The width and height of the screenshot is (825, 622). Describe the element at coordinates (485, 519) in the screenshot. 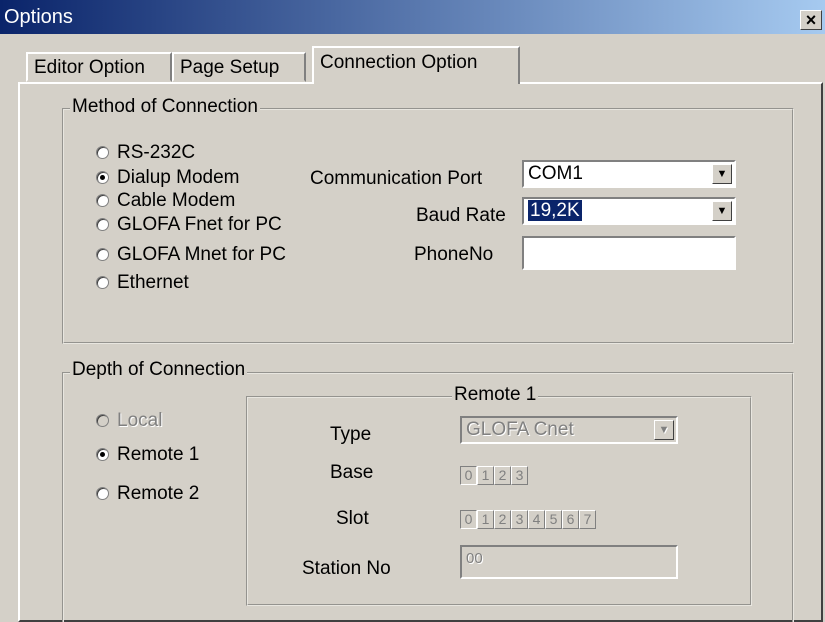

I see `slot-option: 1` at that location.